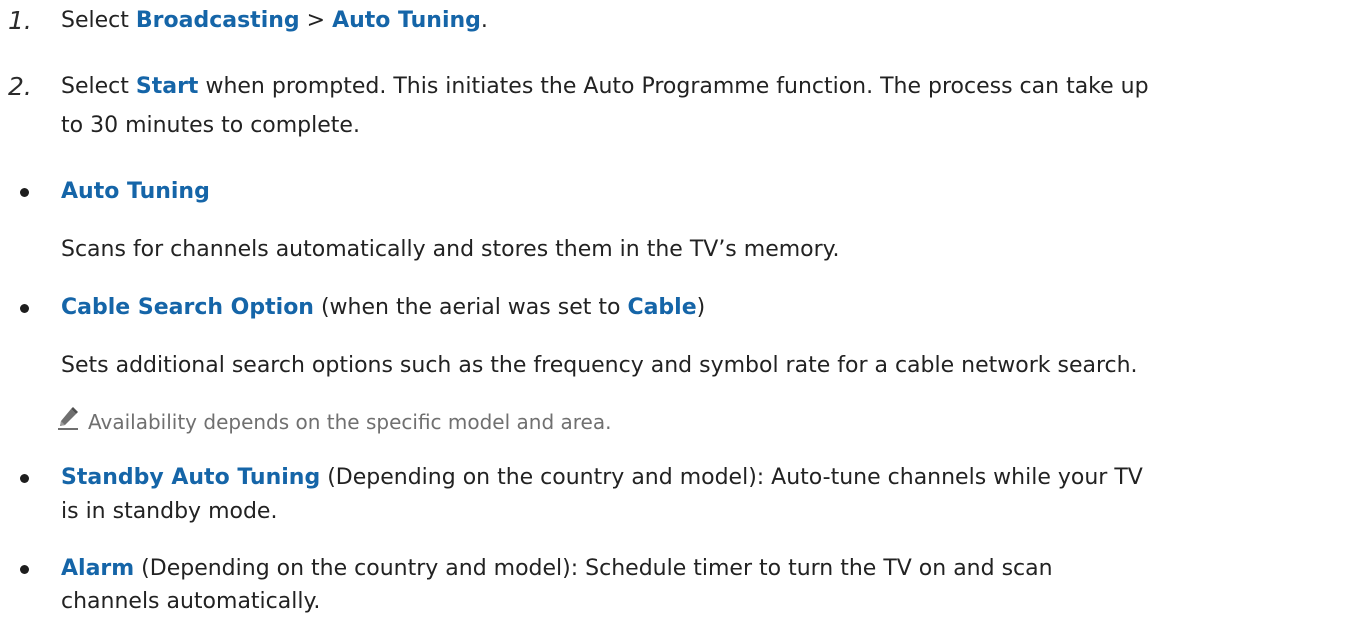  What do you see at coordinates (20, 86) in the screenshot?
I see `step-number: 2.` at bounding box center [20, 86].